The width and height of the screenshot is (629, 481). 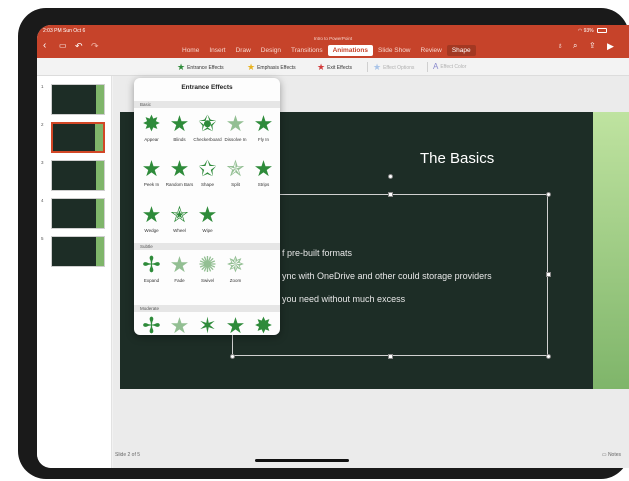 I want to click on effect-options-icon: ★, so click(x=377, y=67).